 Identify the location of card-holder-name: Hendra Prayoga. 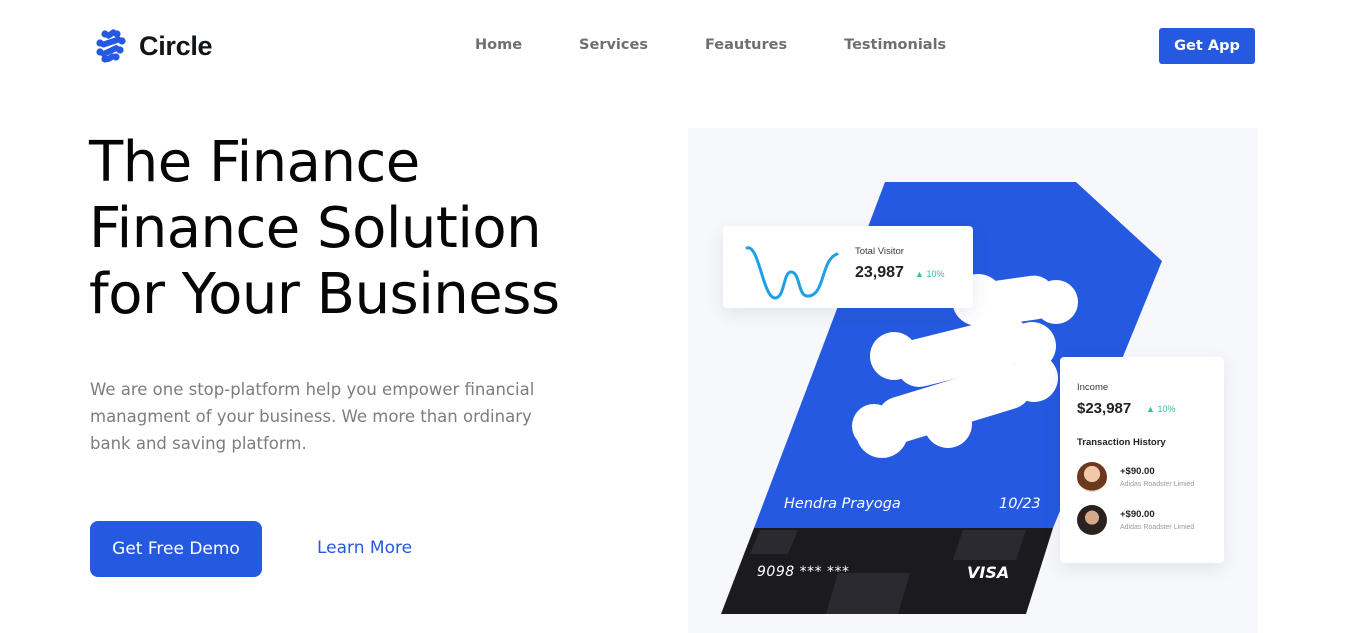
(842, 504).